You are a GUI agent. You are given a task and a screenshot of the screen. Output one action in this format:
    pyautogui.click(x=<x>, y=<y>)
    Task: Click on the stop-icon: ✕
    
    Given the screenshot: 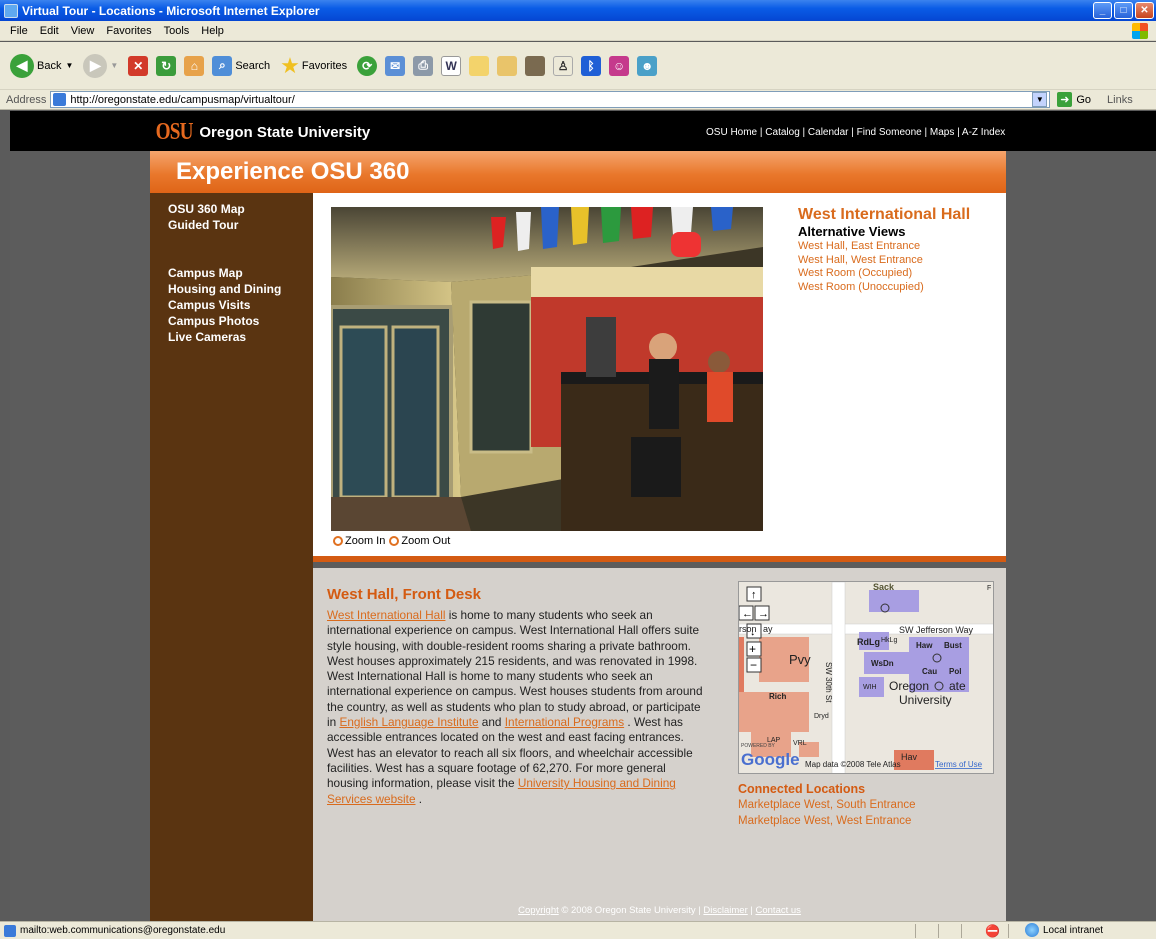 What is the action you would take?
    pyautogui.click(x=138, y=65)
    